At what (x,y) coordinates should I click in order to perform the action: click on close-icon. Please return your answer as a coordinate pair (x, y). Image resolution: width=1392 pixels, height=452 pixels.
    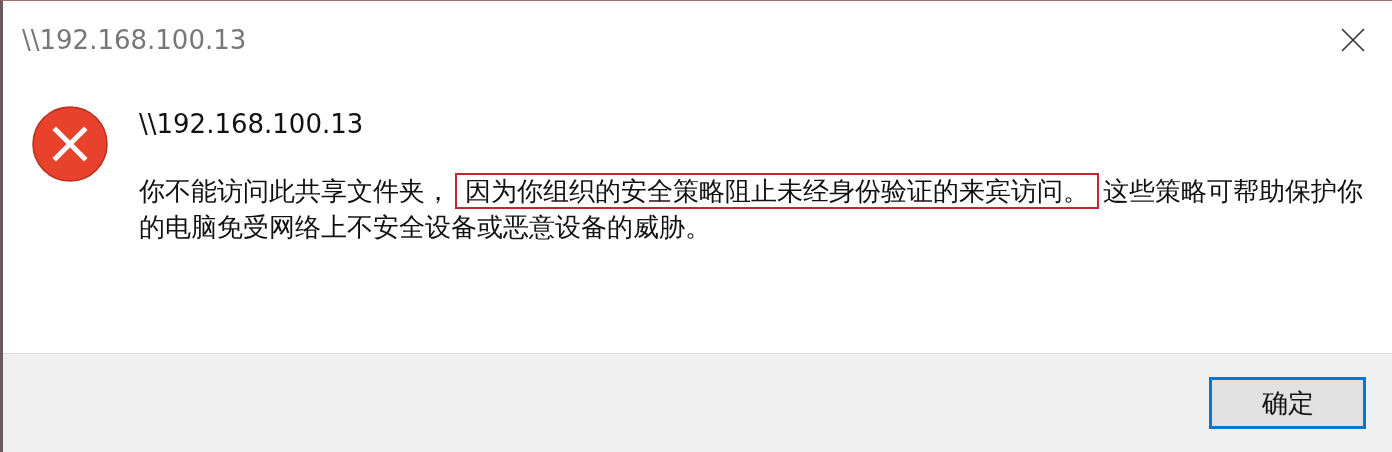
    Looking at the image, I should click on (1353, 40).